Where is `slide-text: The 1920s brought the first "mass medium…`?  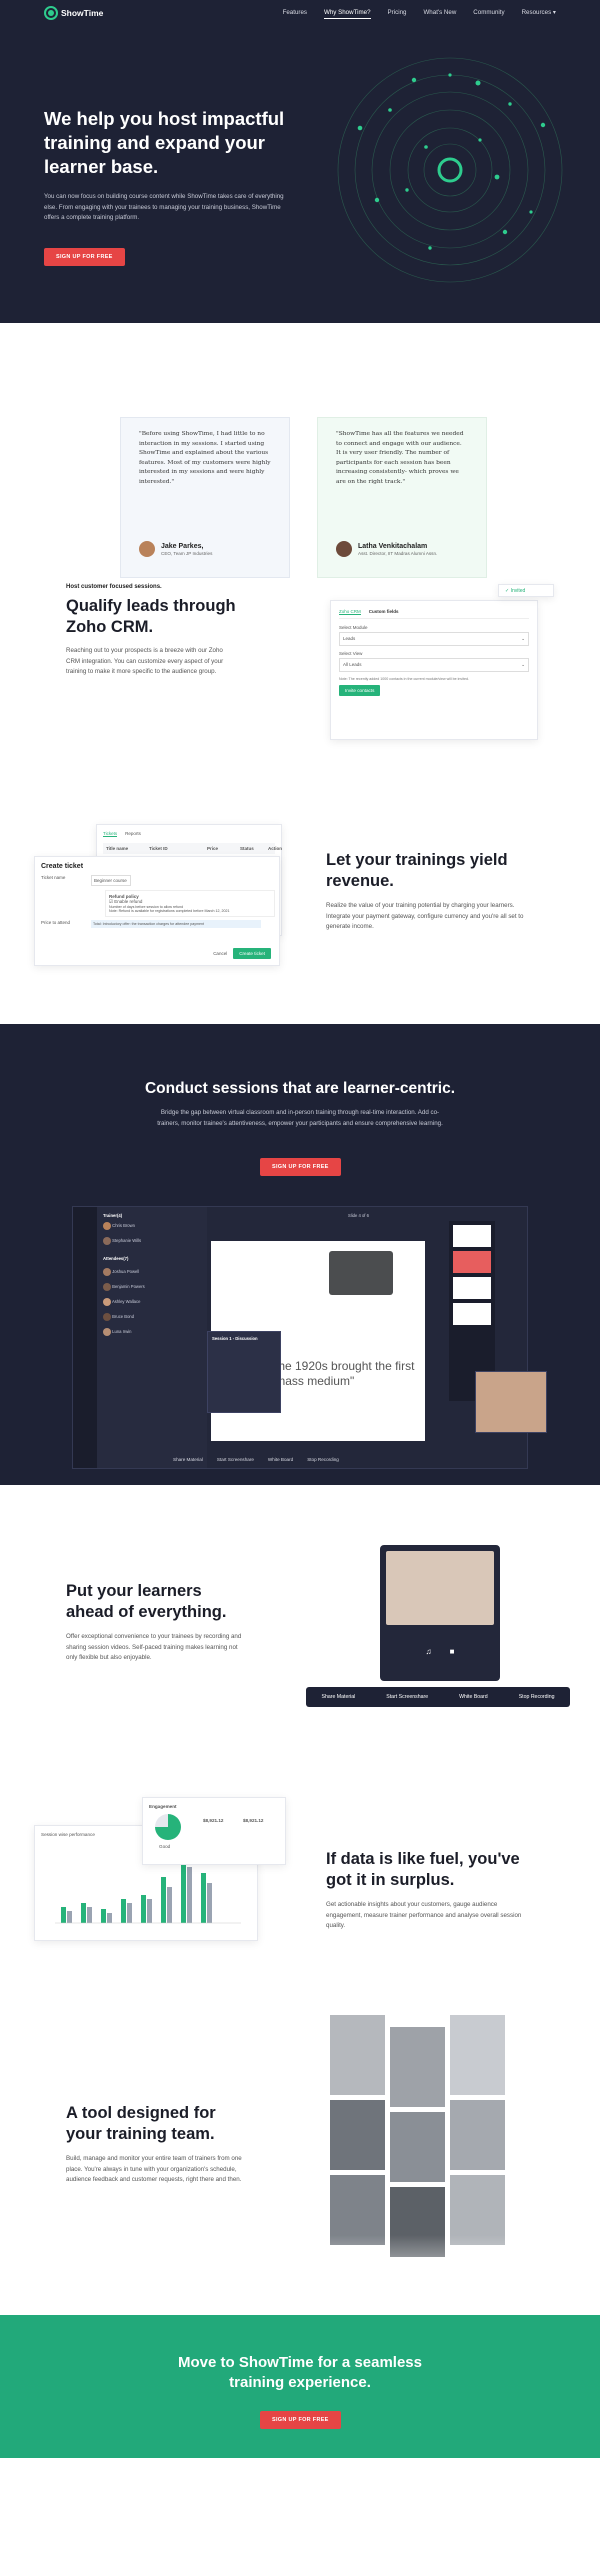
slide-text: The 1920s brought the first "mass medium… is located at coordinates (343, 1373).